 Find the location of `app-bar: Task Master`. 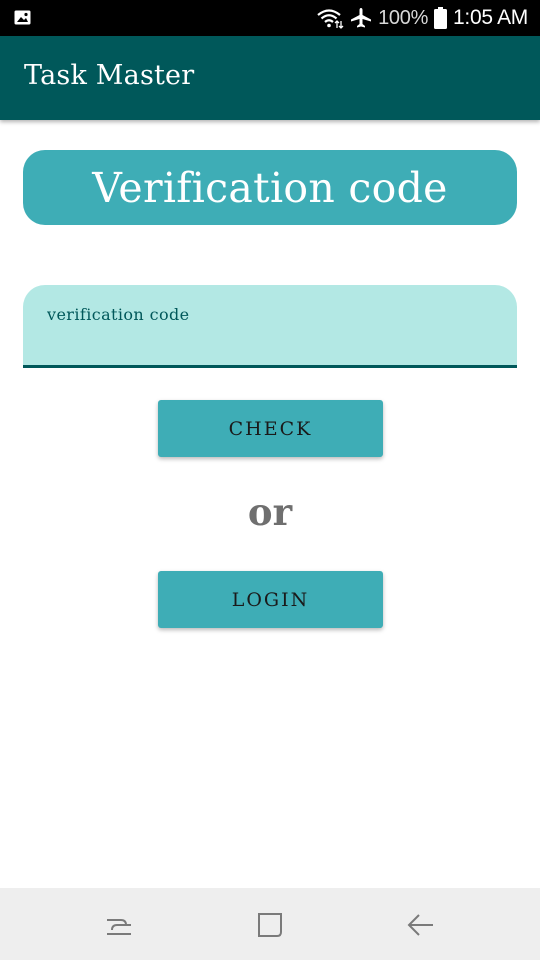

app-bar: Task Master is located at coordinates (270, 78).